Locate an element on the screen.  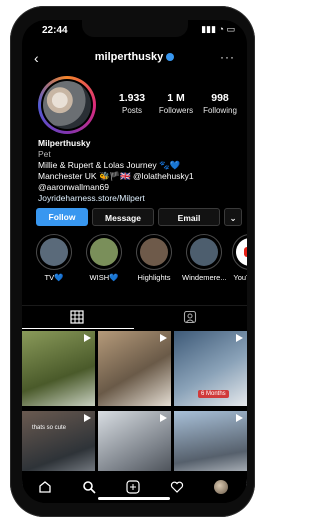
status-bar: 22:44 ▮▮▮ ◔ ▭ is located at coordinates (134, 31).